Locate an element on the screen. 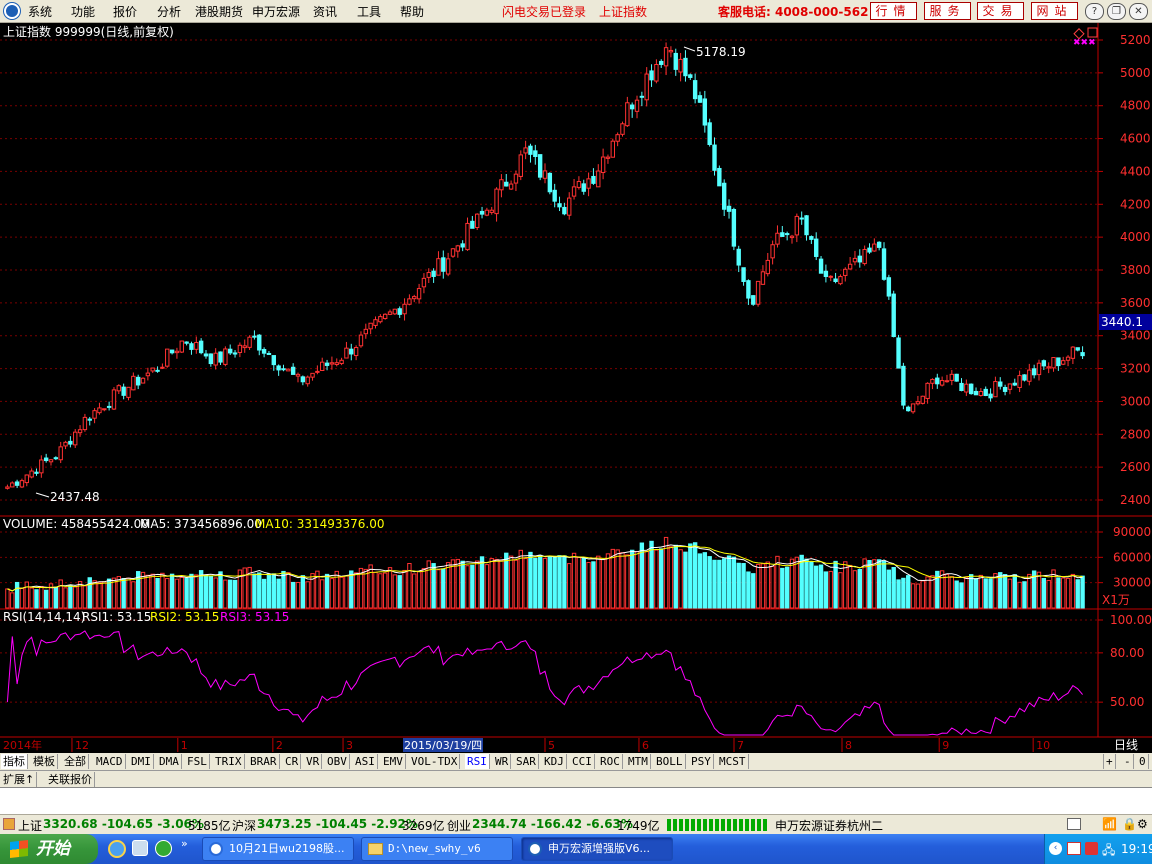 The height and width of the screenshot is (864, 1152). rsi1-label: RSI1: 53.15 is located at coordinates (116, 617).